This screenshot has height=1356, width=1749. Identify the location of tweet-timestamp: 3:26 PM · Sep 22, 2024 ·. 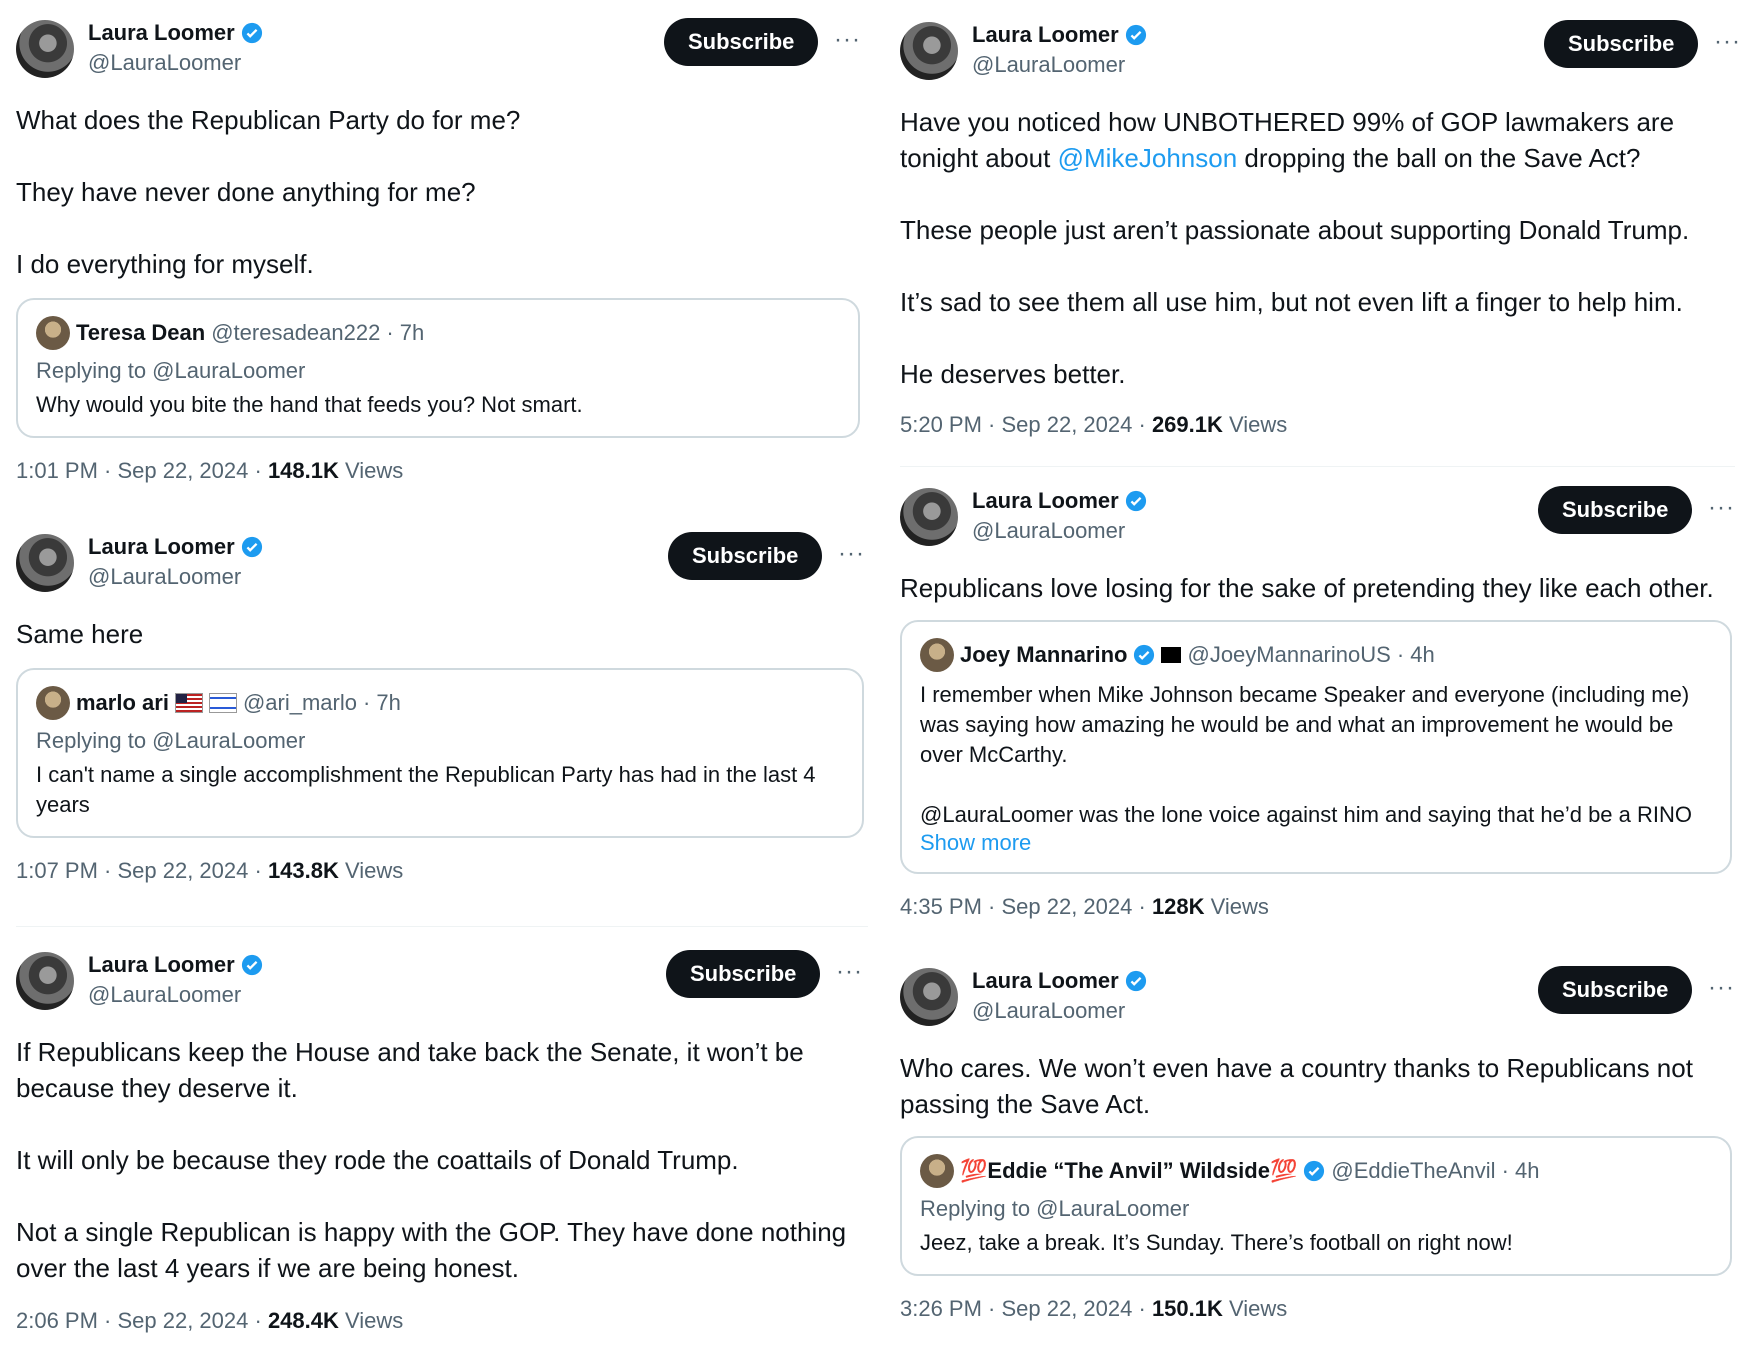
(1026, 1308).